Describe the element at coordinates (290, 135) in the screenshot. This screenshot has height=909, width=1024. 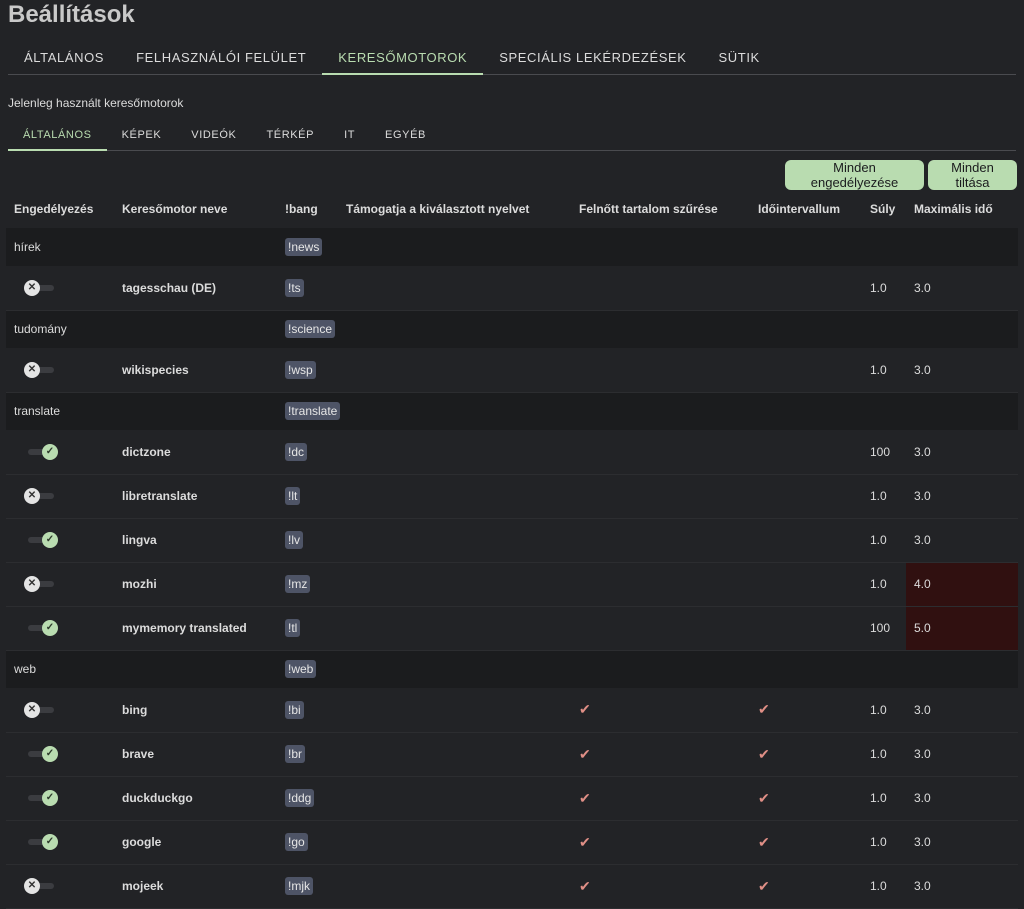
I see `subtab-map: TÉRKÉP` at that location.